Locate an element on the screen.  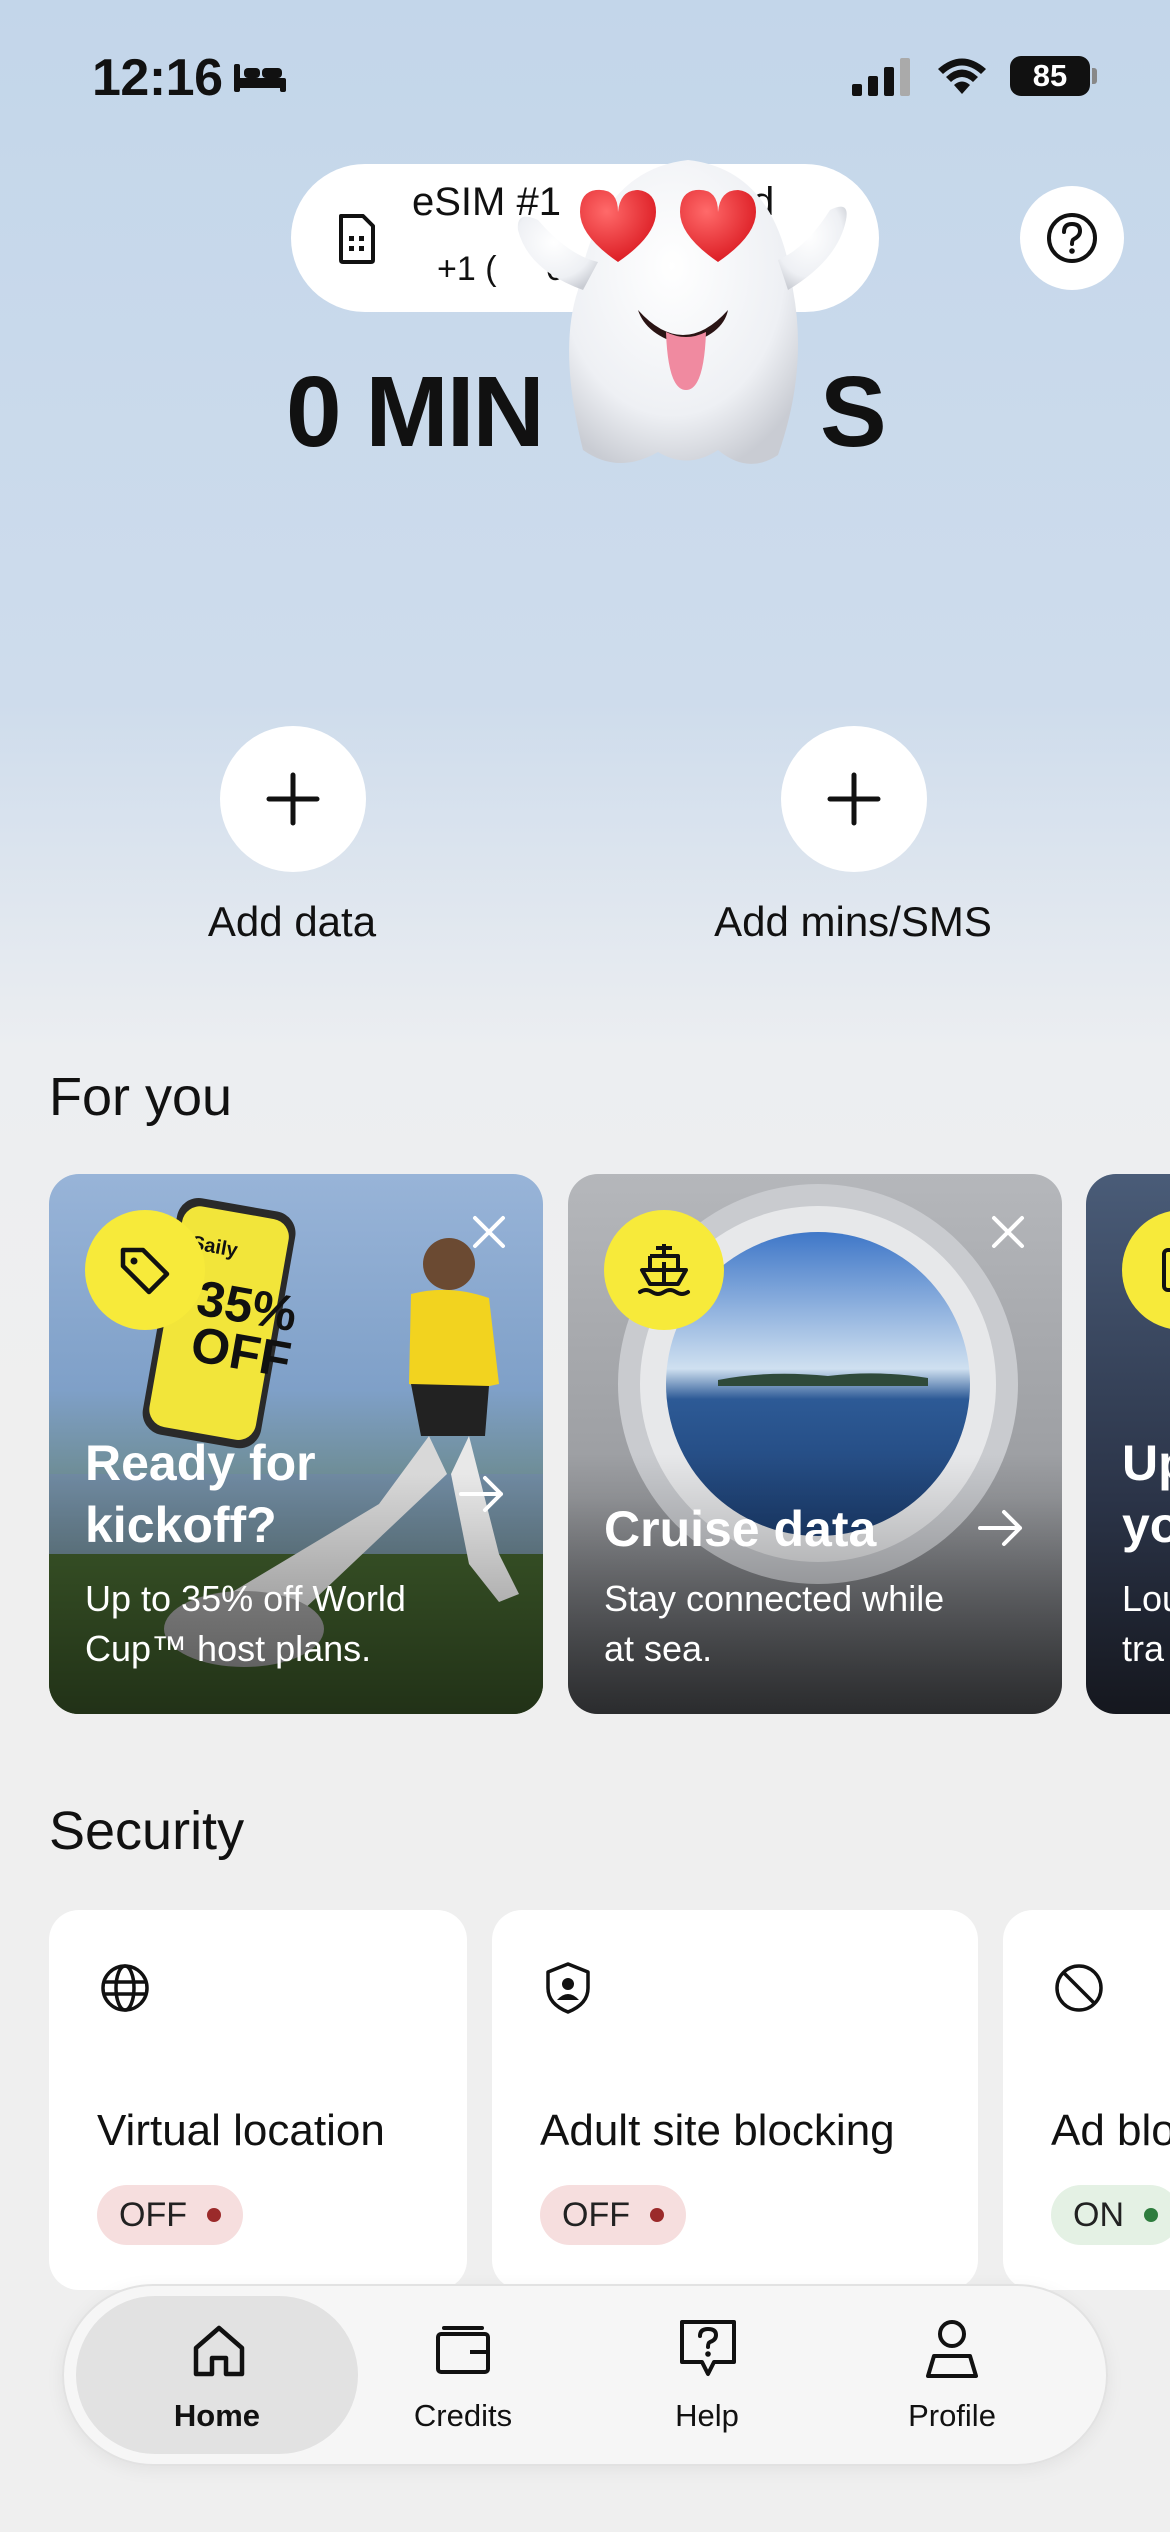
help-button is located at coordinates (1072, 238).